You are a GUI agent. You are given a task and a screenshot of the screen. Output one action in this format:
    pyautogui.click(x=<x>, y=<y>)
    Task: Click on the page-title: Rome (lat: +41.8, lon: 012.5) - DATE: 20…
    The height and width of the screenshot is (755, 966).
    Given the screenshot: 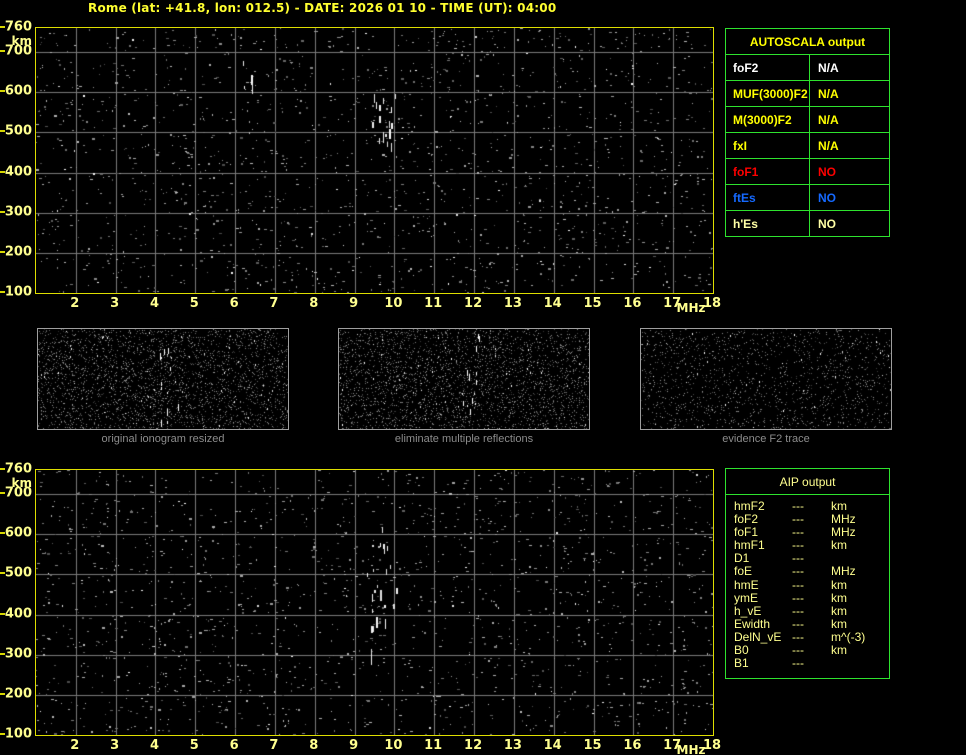 What is the action you would take?
    pyautogui.click(x=322, y=8)
    